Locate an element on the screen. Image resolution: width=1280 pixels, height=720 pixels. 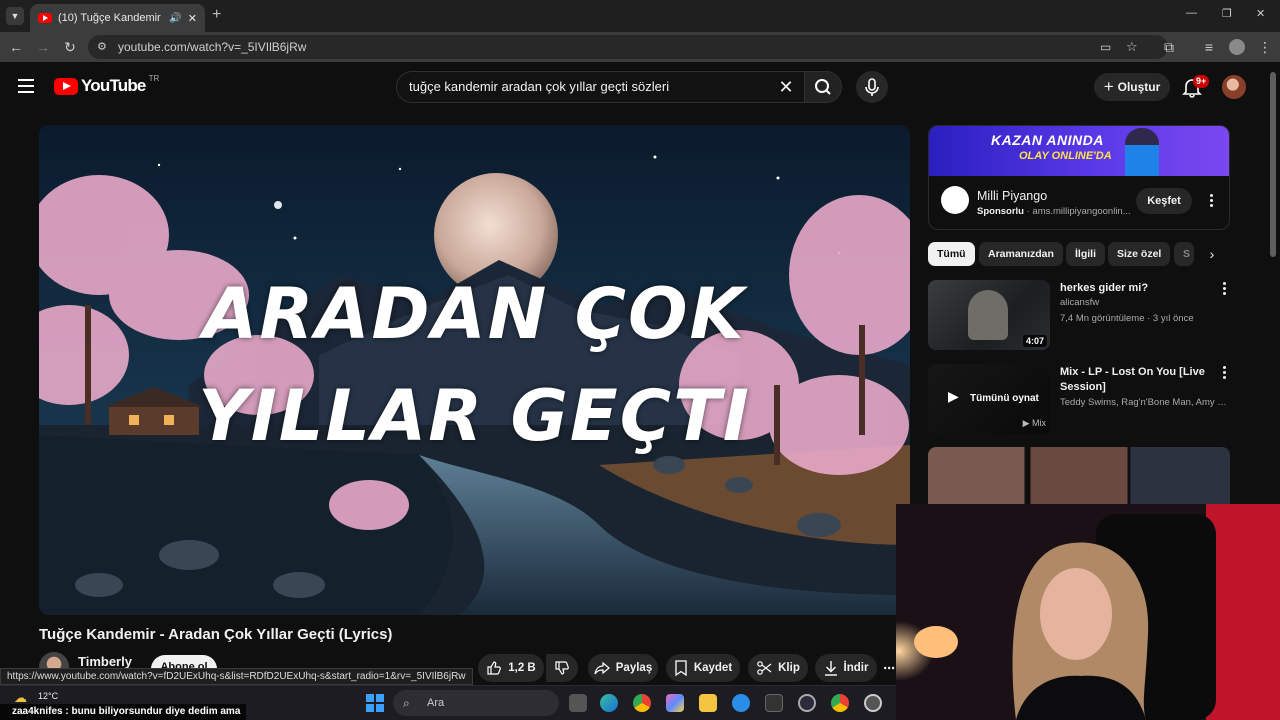
video-duration: 4:07 is located at coordinates (1034, 341).